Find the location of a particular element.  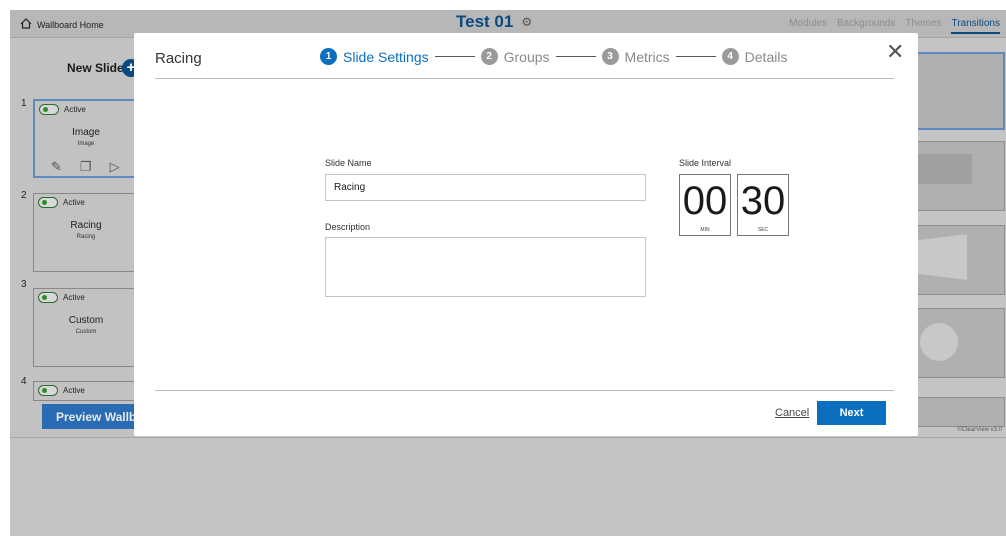

step-label: Slide Settings is located at coordinates (386, 56).